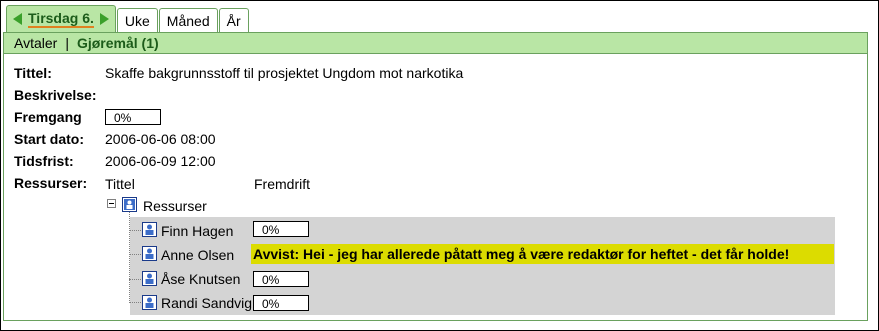 The height and width of the screenshot is (331, 879). Describe the element at coordinates (133, 117) in the screenshot. I see `task-progress-field: 0%` at that location.